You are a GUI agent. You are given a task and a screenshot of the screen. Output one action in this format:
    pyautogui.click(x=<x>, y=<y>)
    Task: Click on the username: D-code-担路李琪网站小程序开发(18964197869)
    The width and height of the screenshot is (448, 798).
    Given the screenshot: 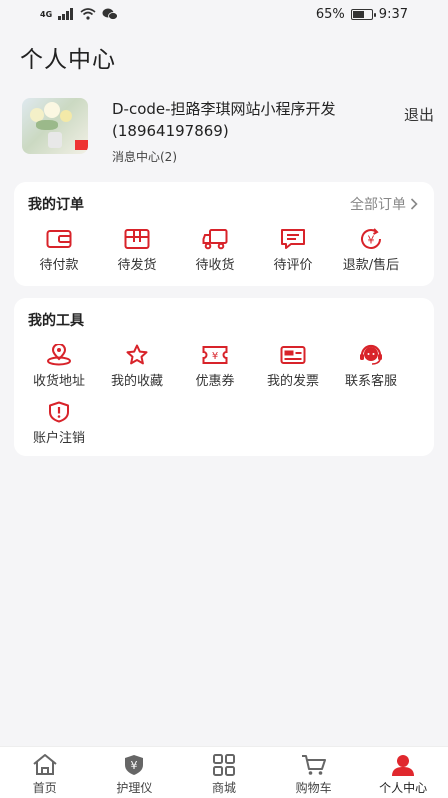 What is the action you would take?
    pyautogui.click(x=224, y=120)
    